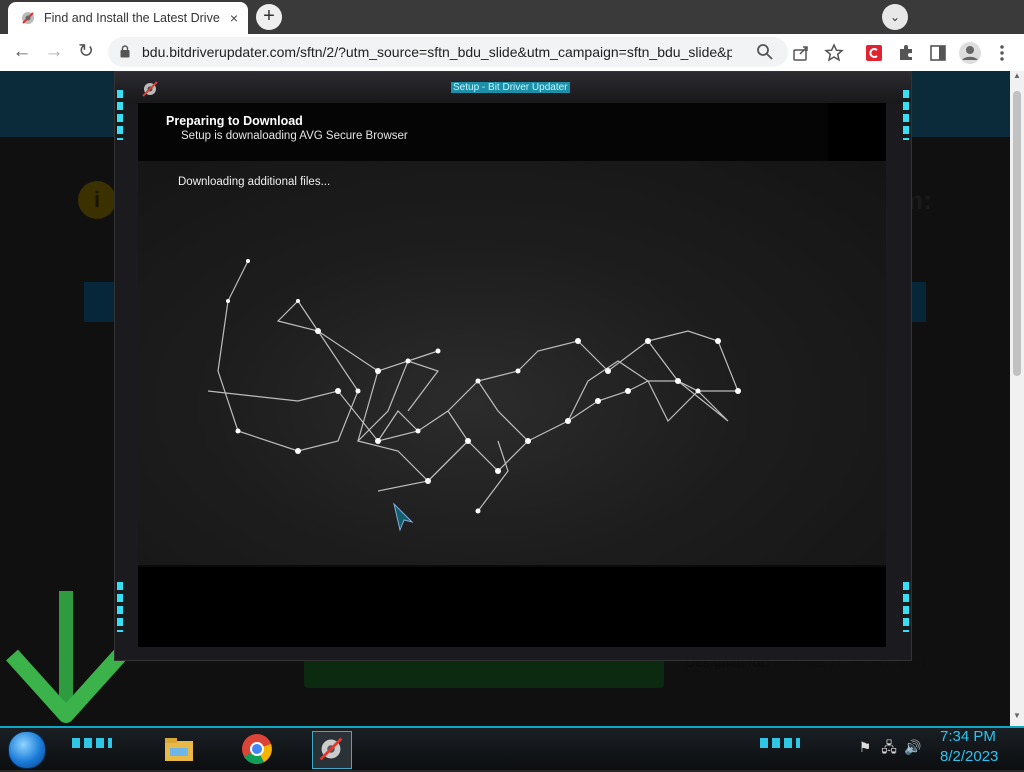  I want to click on star-icon, so click(834, 53).